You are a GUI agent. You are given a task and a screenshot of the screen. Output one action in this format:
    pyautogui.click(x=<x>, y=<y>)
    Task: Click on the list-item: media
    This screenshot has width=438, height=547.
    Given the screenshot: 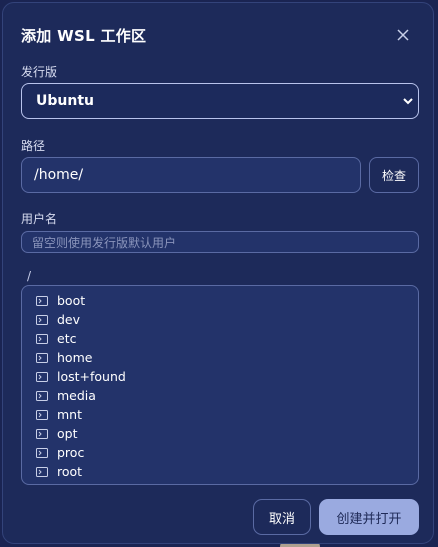 What is the action you would take?
    pyautogui.click(x=66, y=395)
    